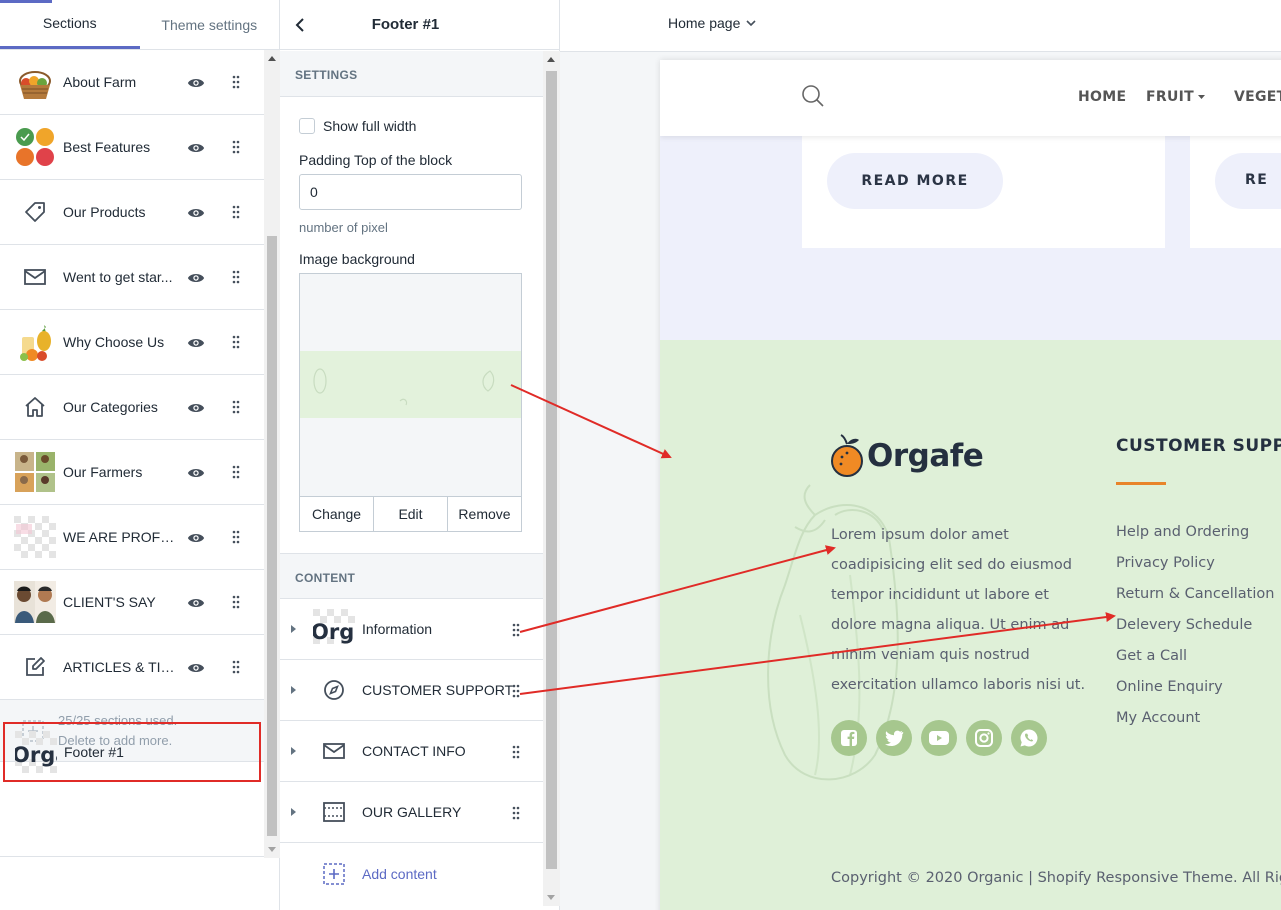  What do you see at coordinates (210, 24) in the screenshot?
I see `tab-theme-settings: Theme settings` at bounding box center [210, 24].